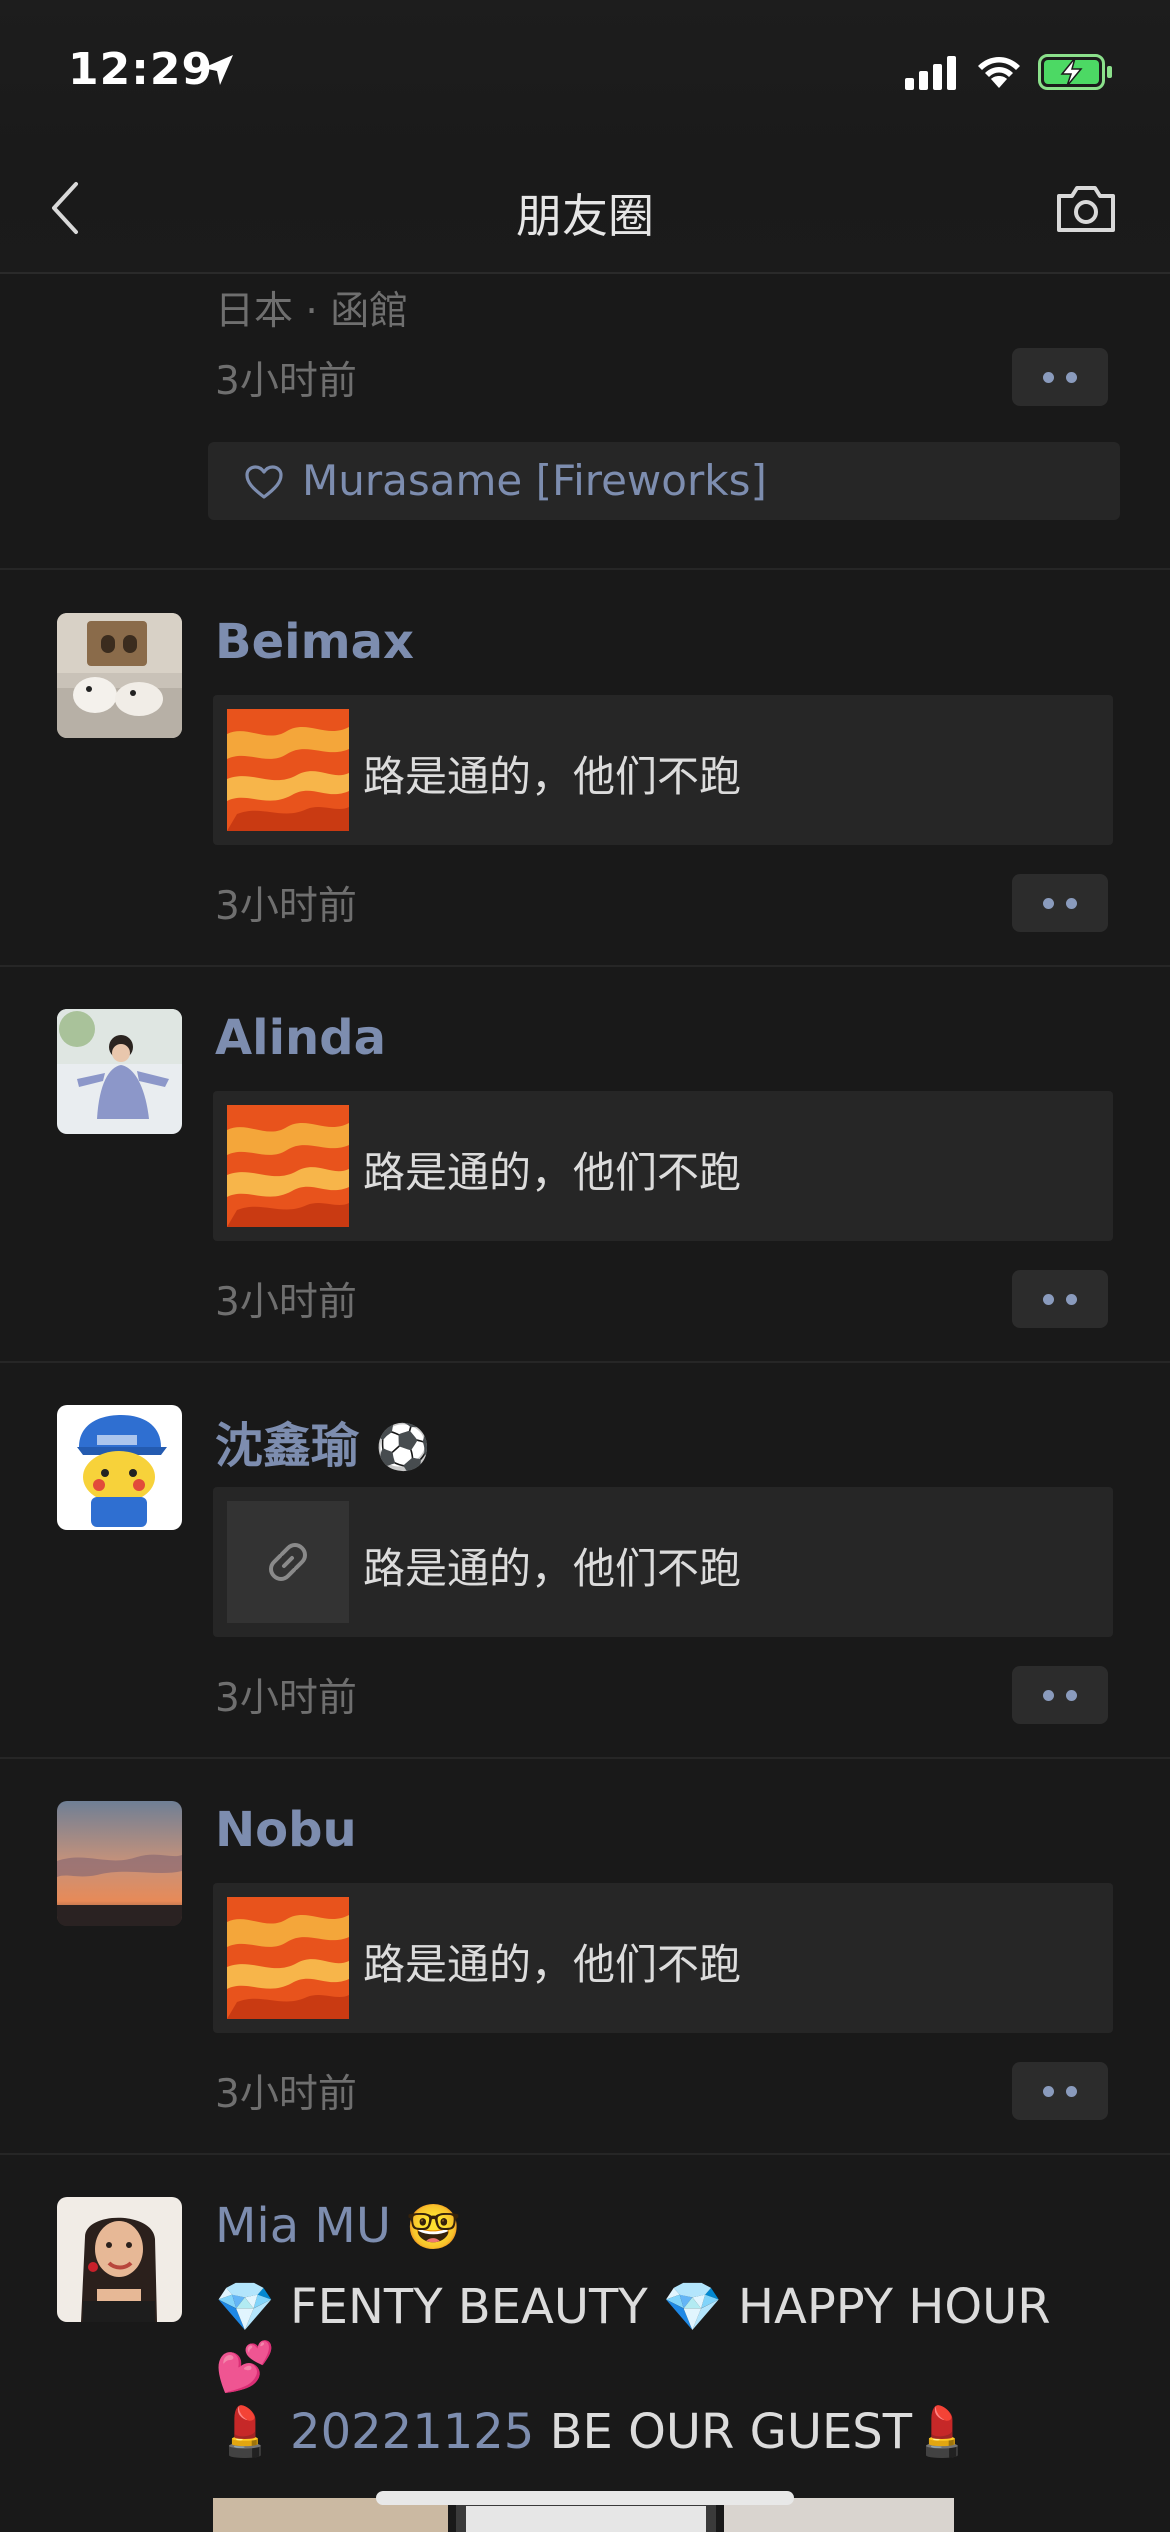  I want to click on nerd-face-emoji: 🤓, so click(434, 2227).